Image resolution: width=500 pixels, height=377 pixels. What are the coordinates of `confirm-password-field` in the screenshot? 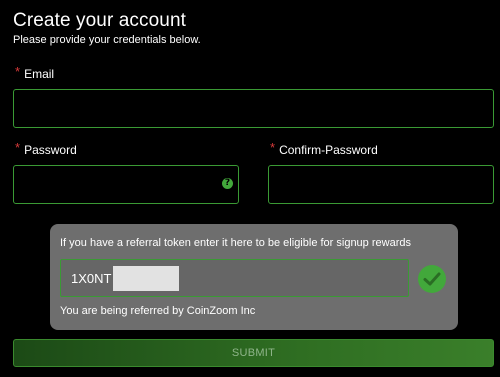 It's located at (381, 184).